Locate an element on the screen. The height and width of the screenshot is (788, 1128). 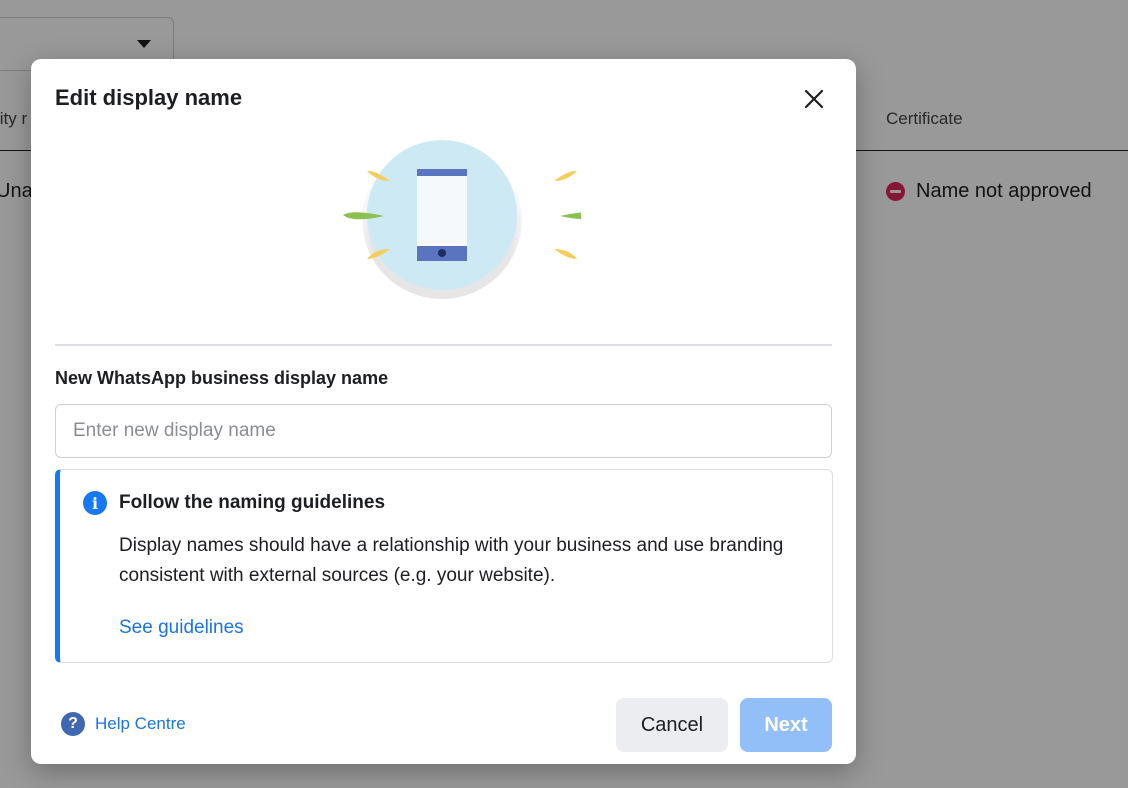
phone-illustration is located at coordinates (462, 219).